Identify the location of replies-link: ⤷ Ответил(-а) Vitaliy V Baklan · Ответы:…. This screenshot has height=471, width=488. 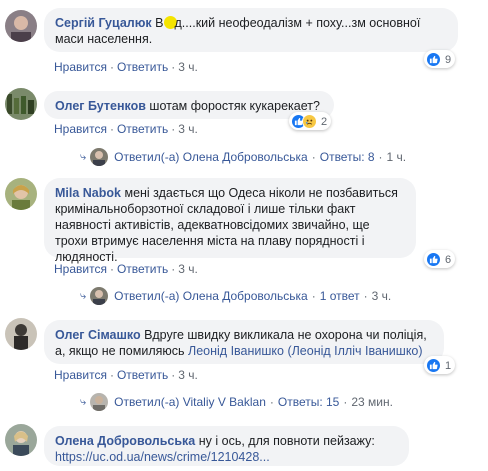
(236, 402).